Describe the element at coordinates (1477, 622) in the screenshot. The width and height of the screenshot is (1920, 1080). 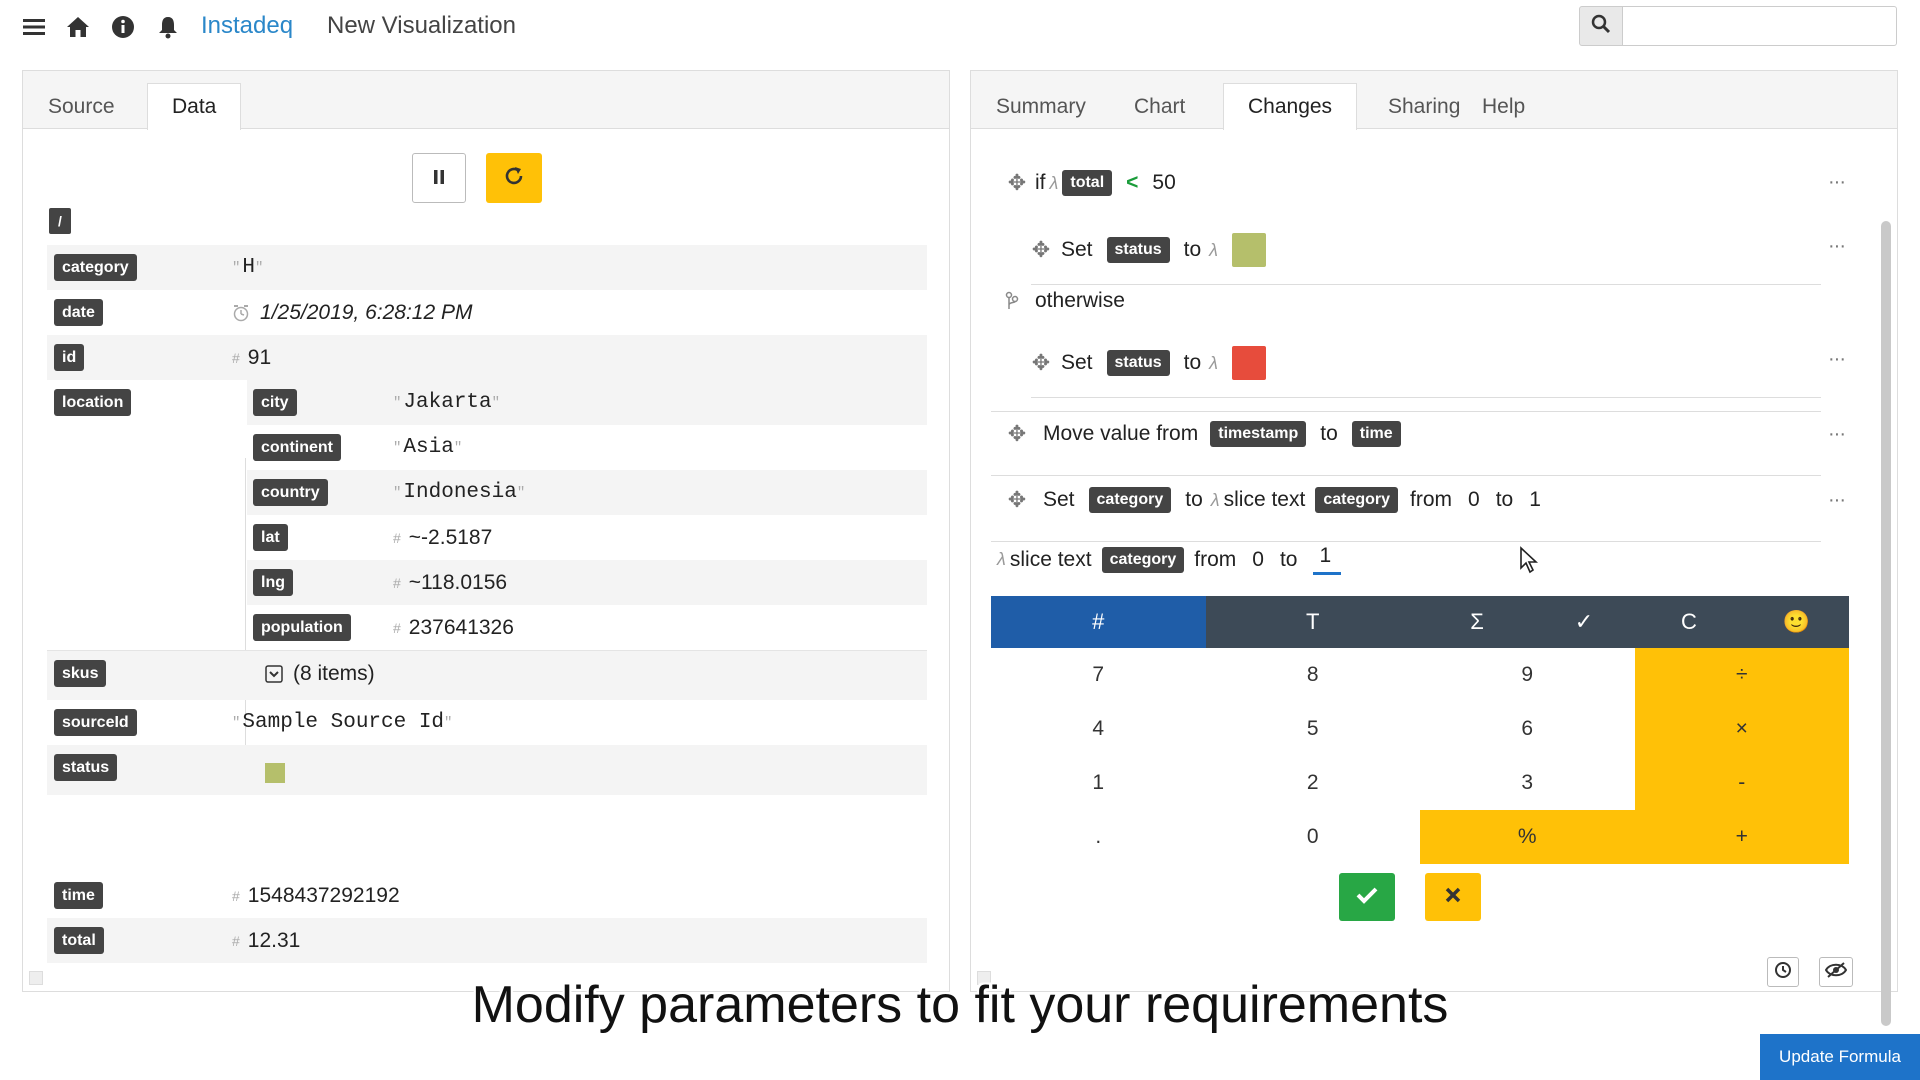
I see `calc-tab-sum: Σ` at that location.